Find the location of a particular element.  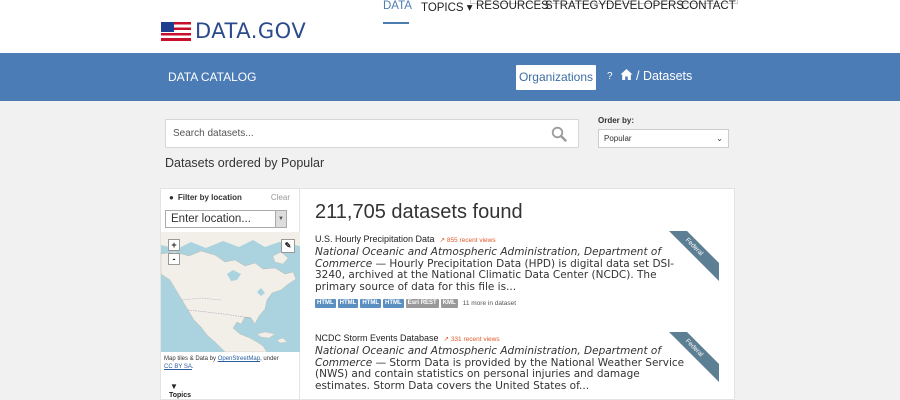

cc-by-sa-link: CC BY SA is located at coordinates (178, 367).